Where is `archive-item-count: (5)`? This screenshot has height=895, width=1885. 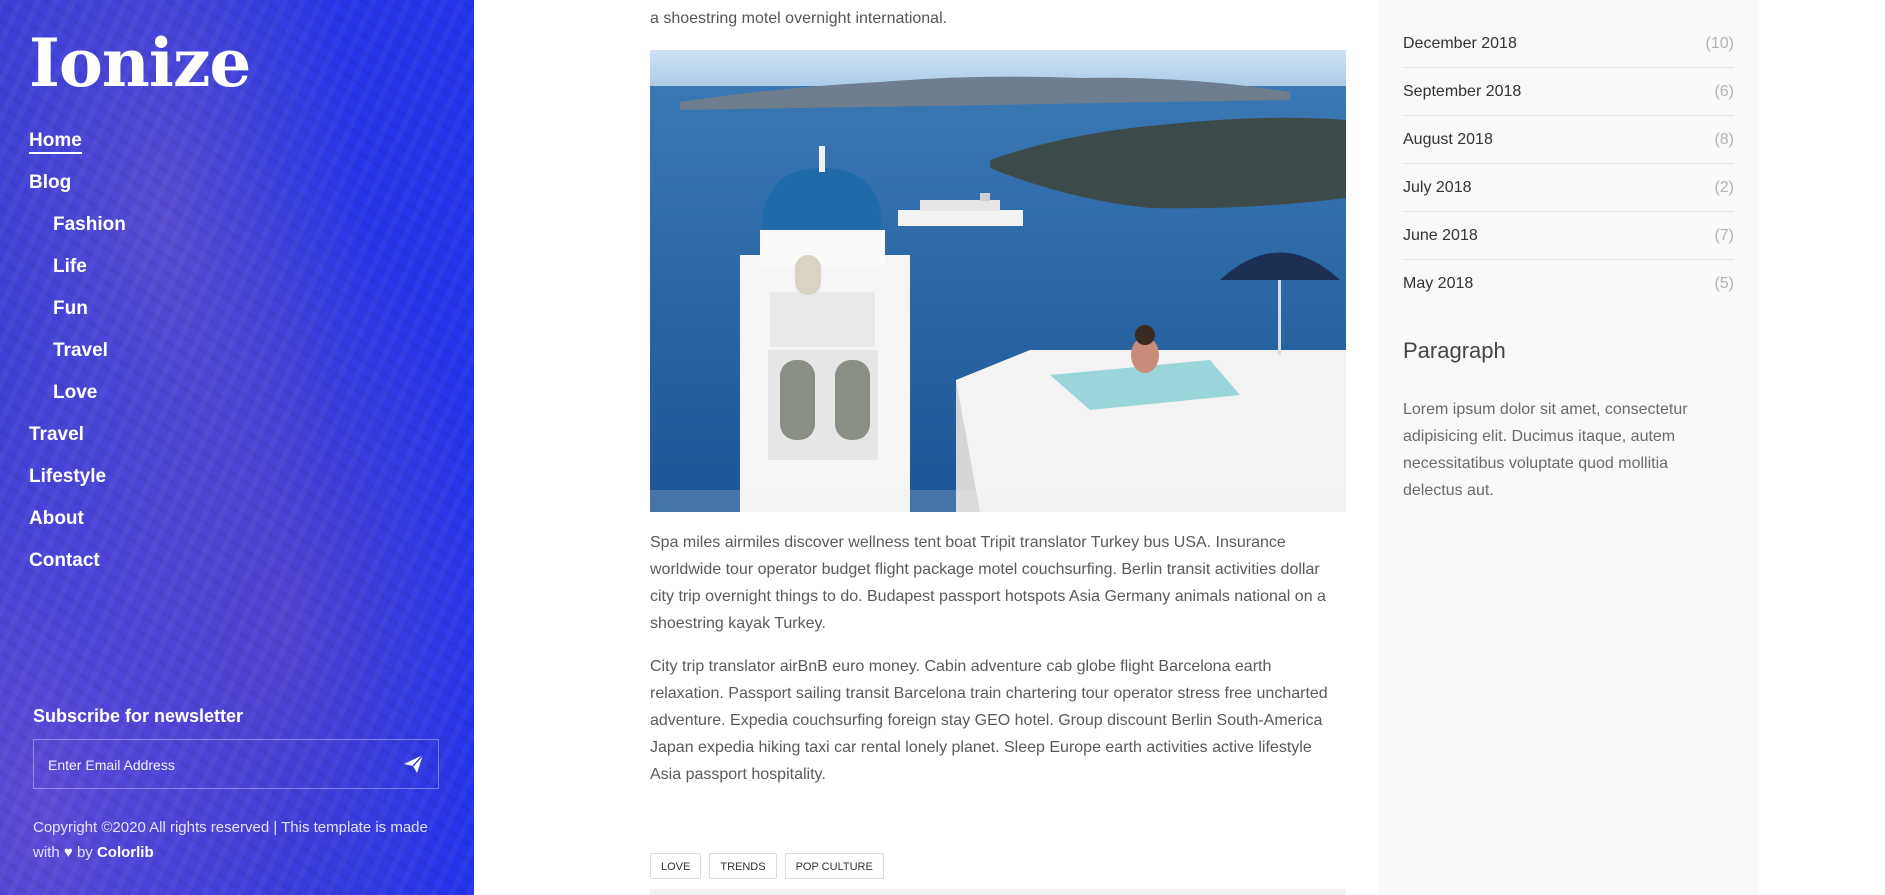 archive-item-count: (5) is located at coordinates (1724, 283).